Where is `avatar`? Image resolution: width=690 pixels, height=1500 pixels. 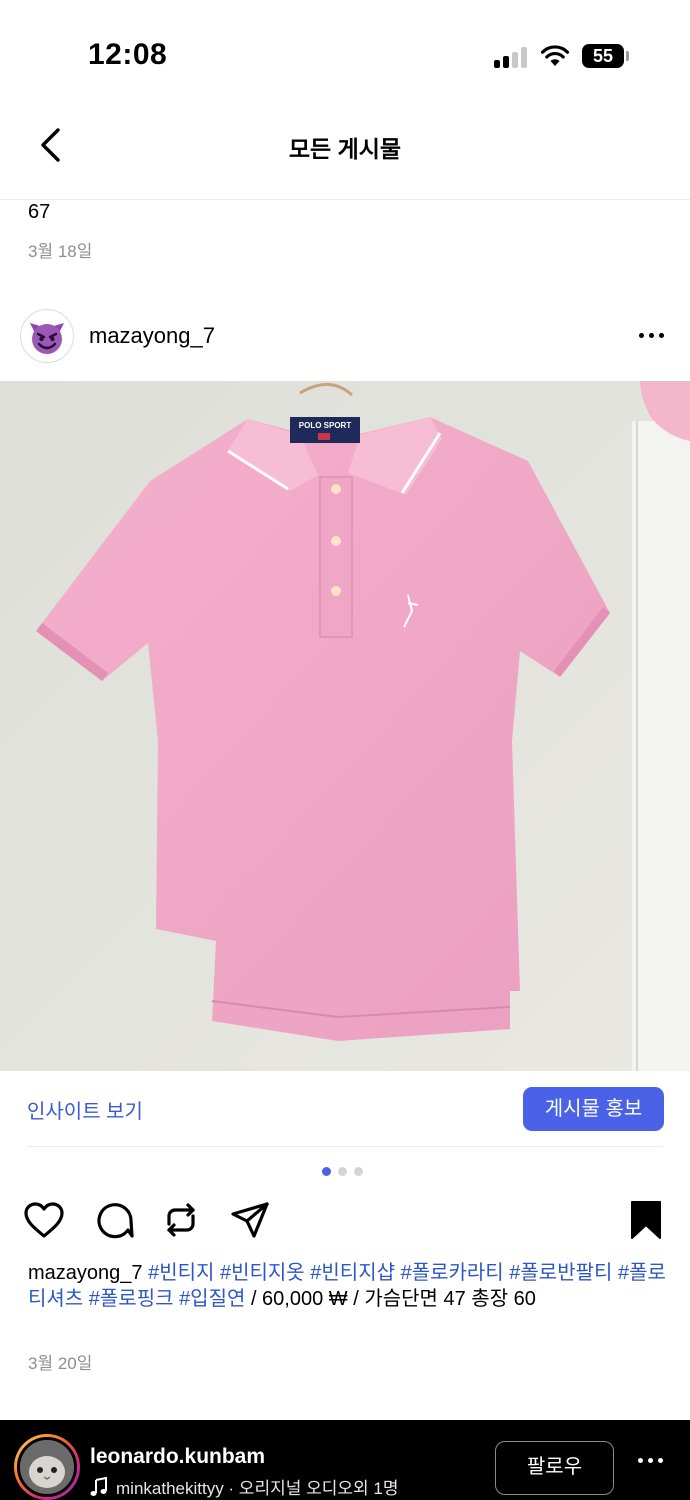
avatar is located at coordinates (47, 336).